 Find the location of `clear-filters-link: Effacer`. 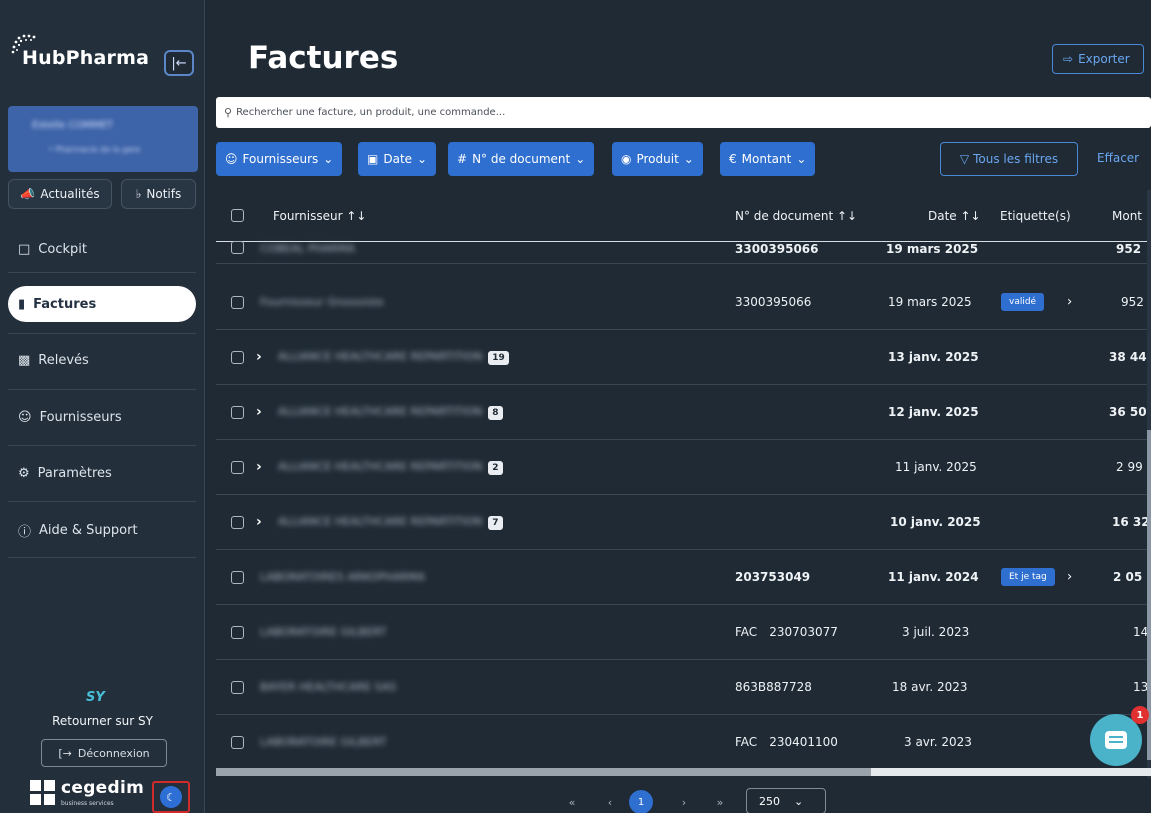

clear-filters-link: Effacer is located at coordinates (1118, 158).